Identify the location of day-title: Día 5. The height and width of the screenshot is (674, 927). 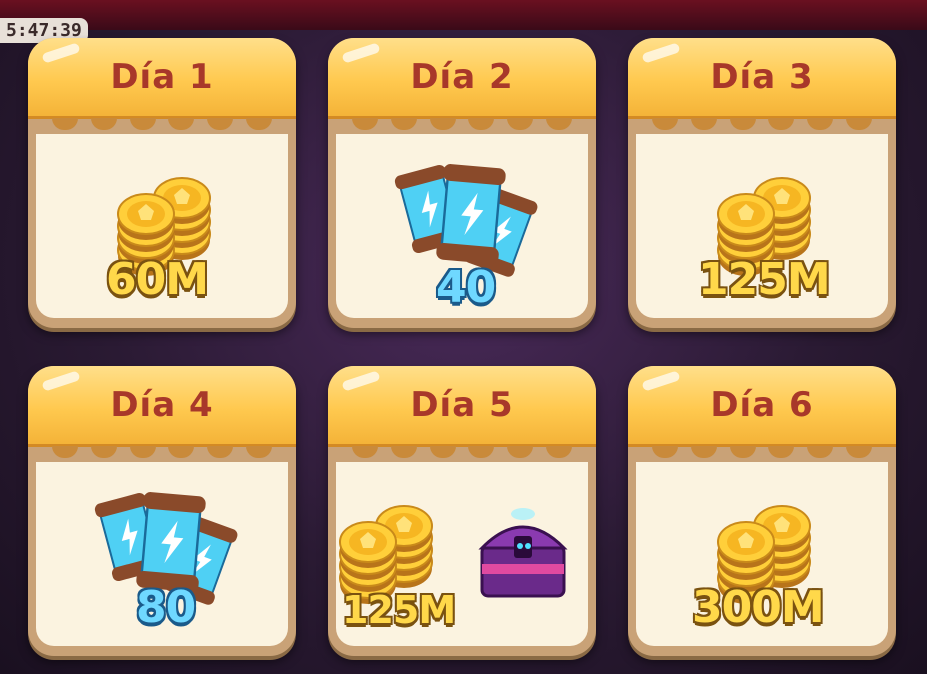
(462, 405).